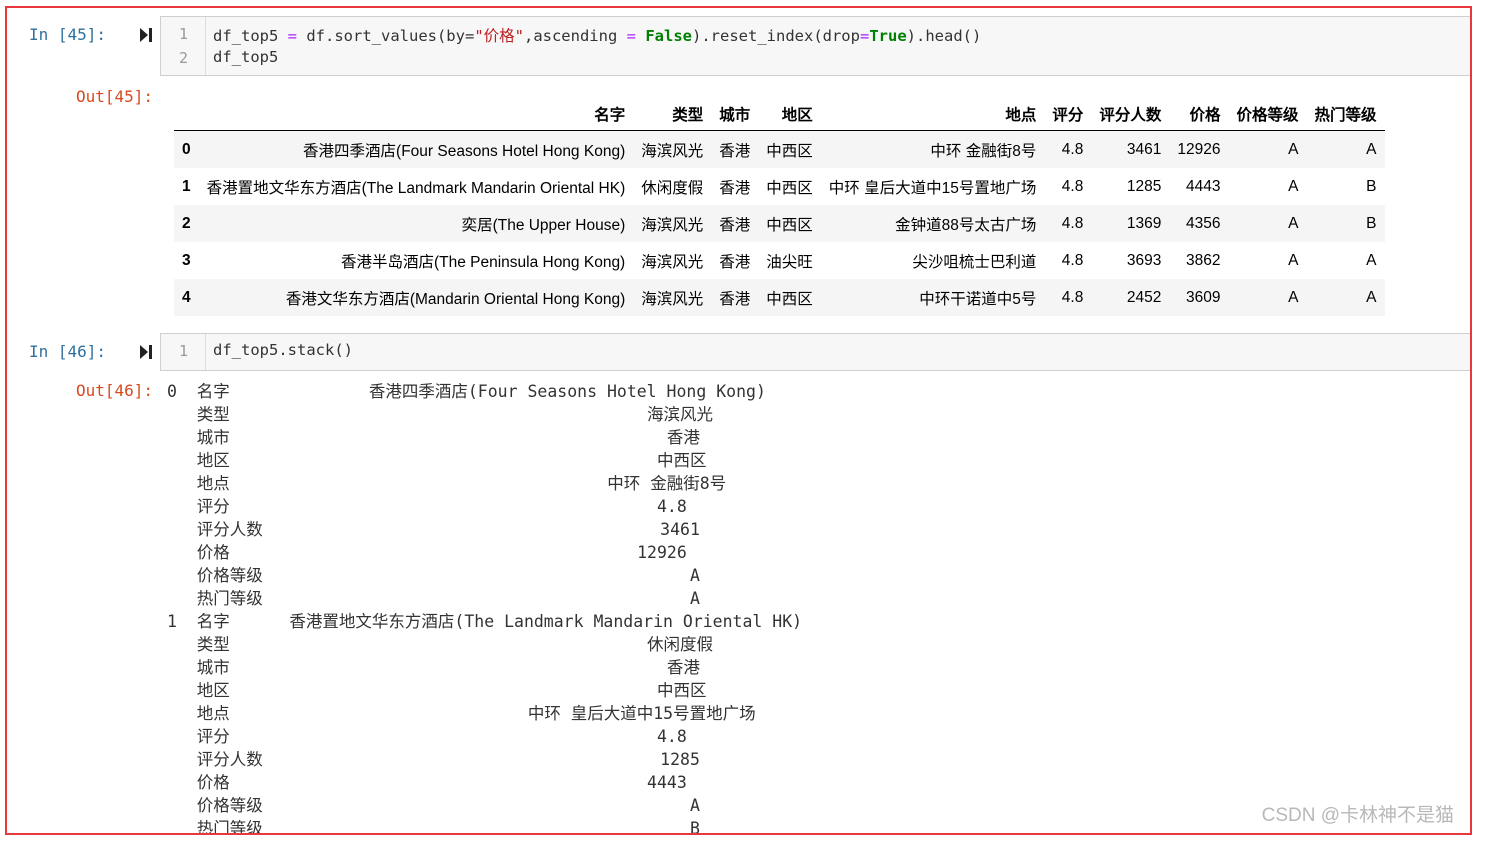 Image resolution: width=1485 pixels, height=844 pixels. I want to click on cell-rating-count: 3461, so click(1144, 149).